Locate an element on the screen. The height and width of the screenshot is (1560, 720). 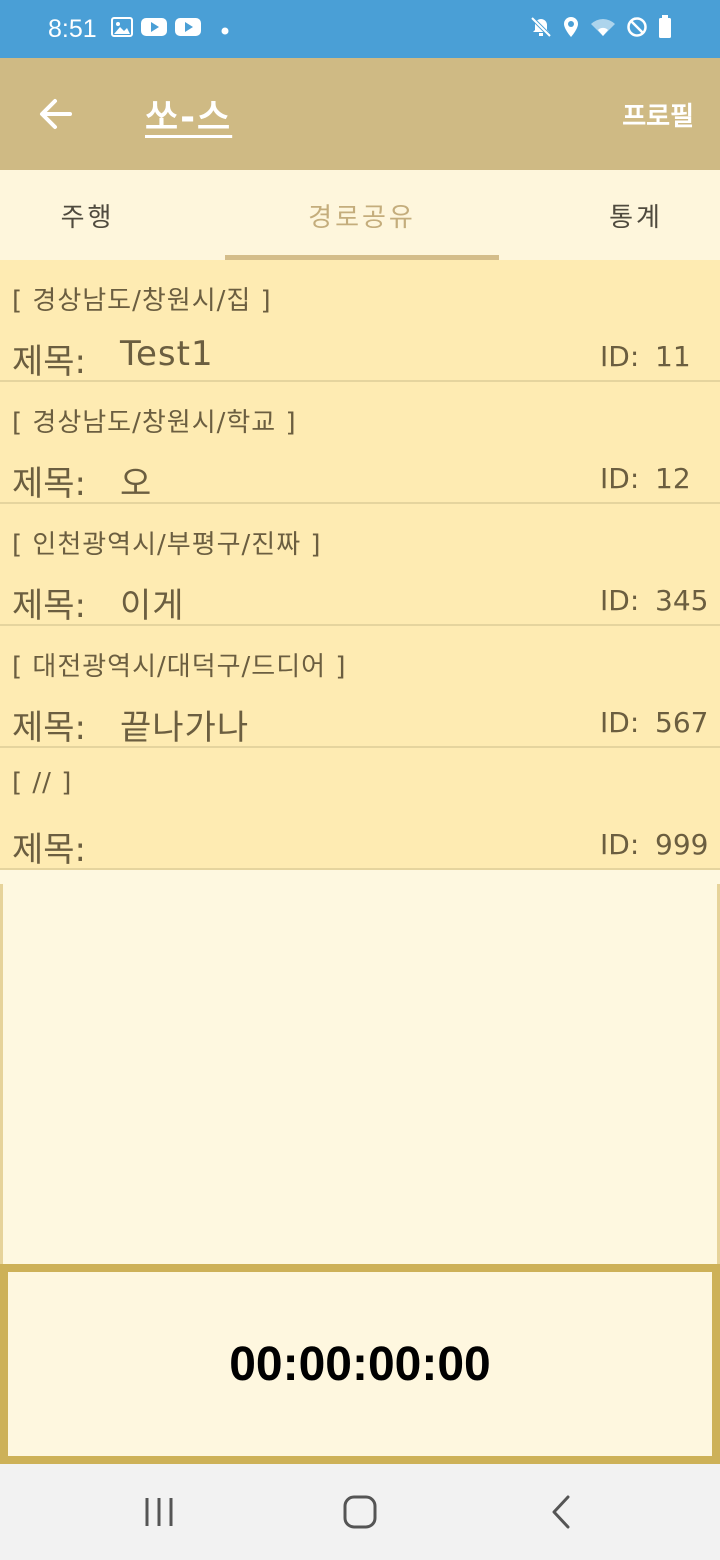
tab-statistics: 통계 is located at coordinates (636, 215).